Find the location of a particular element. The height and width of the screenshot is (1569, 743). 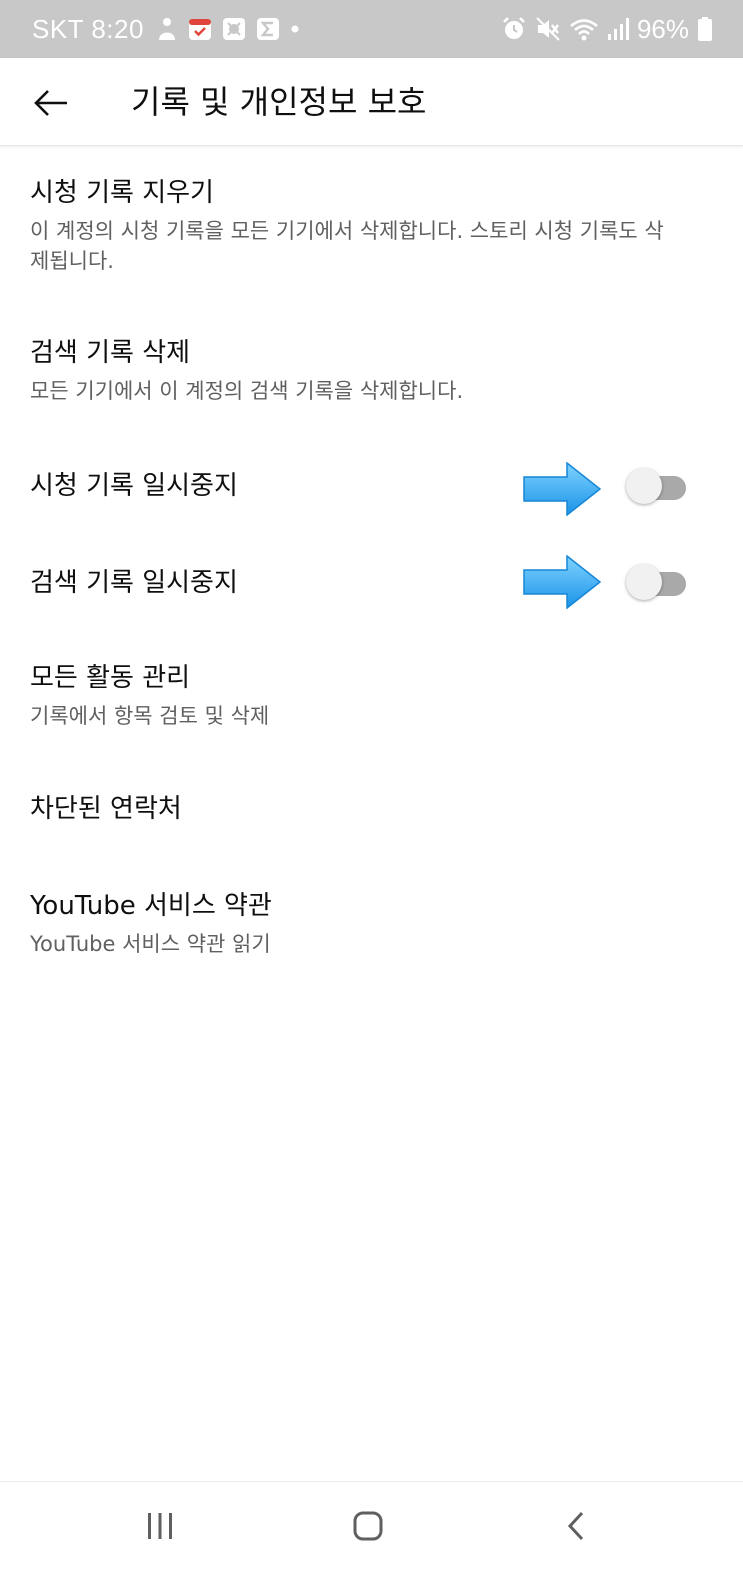

home-icon is located at coordinates (368, 1526).